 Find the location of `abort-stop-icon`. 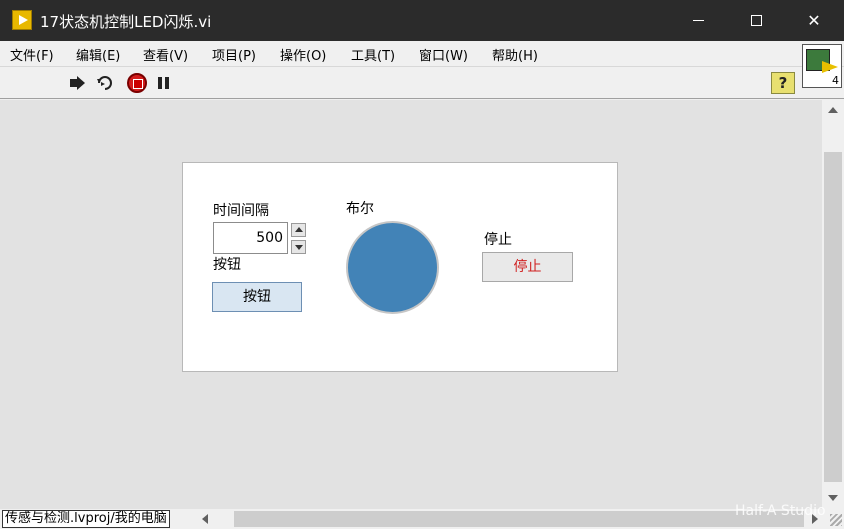

abort-stop-icon is located at coordinates (137, 83).